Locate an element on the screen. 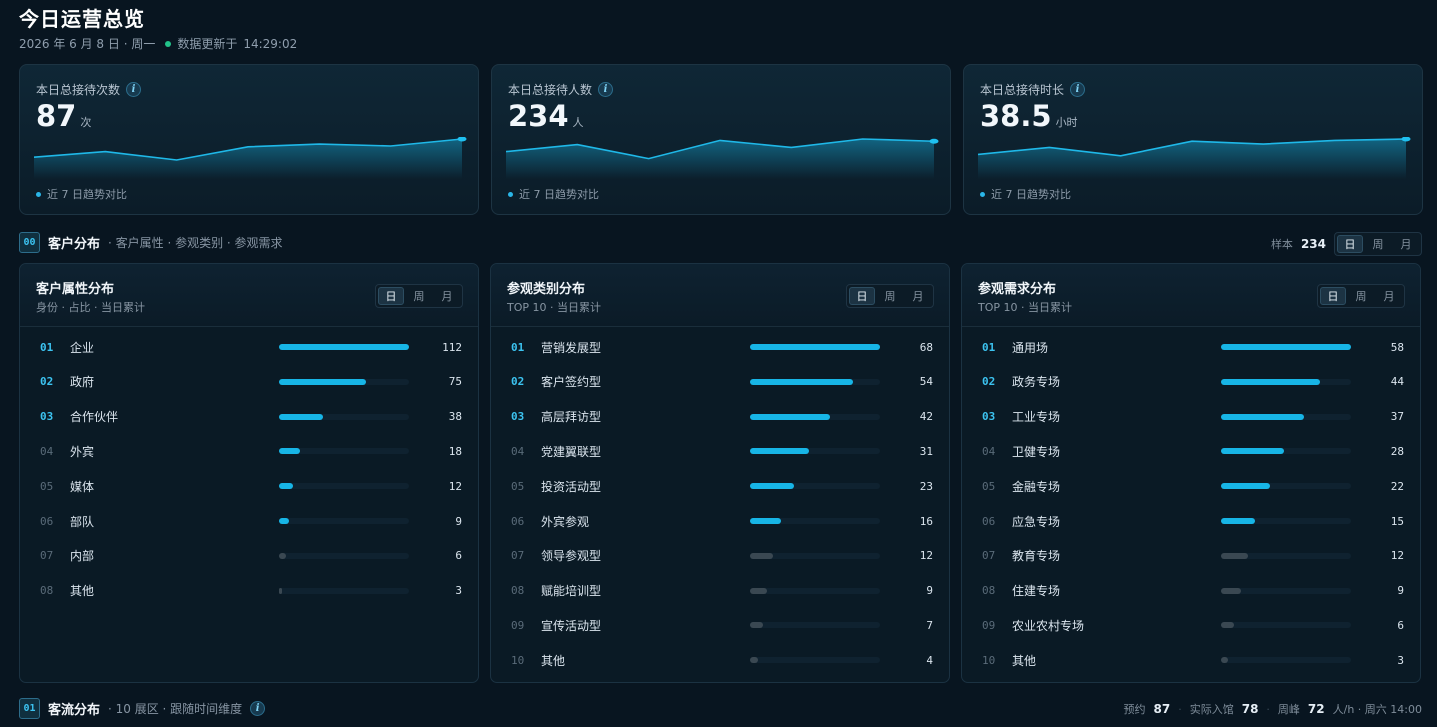  list-item: 06 外宾参观 16 is located at coordinates (720, 521).